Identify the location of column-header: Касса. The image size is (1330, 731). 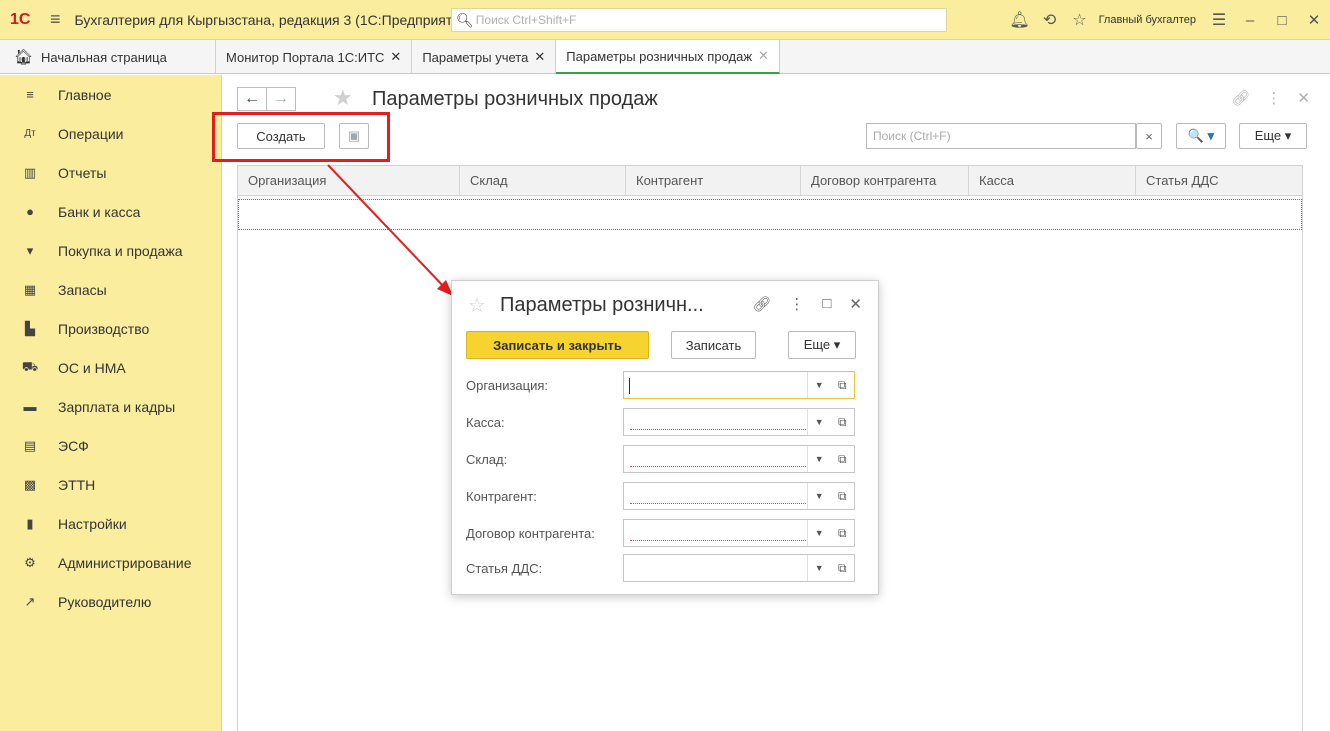
(1052, 180).